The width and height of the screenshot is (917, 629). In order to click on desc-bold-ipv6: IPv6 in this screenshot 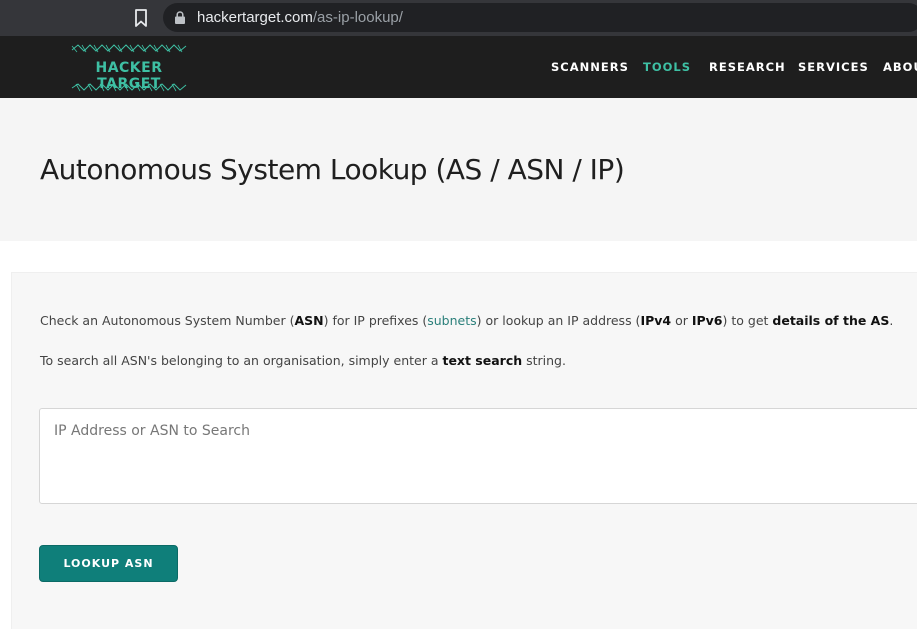, I will do `click(707, 320)`.